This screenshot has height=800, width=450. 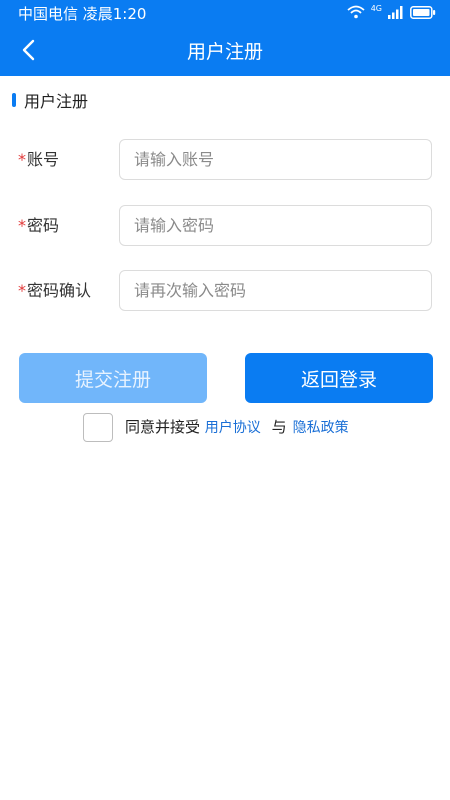 I want to click on privacy-policy-link: 隐私政策, so click(x=321, y=428).